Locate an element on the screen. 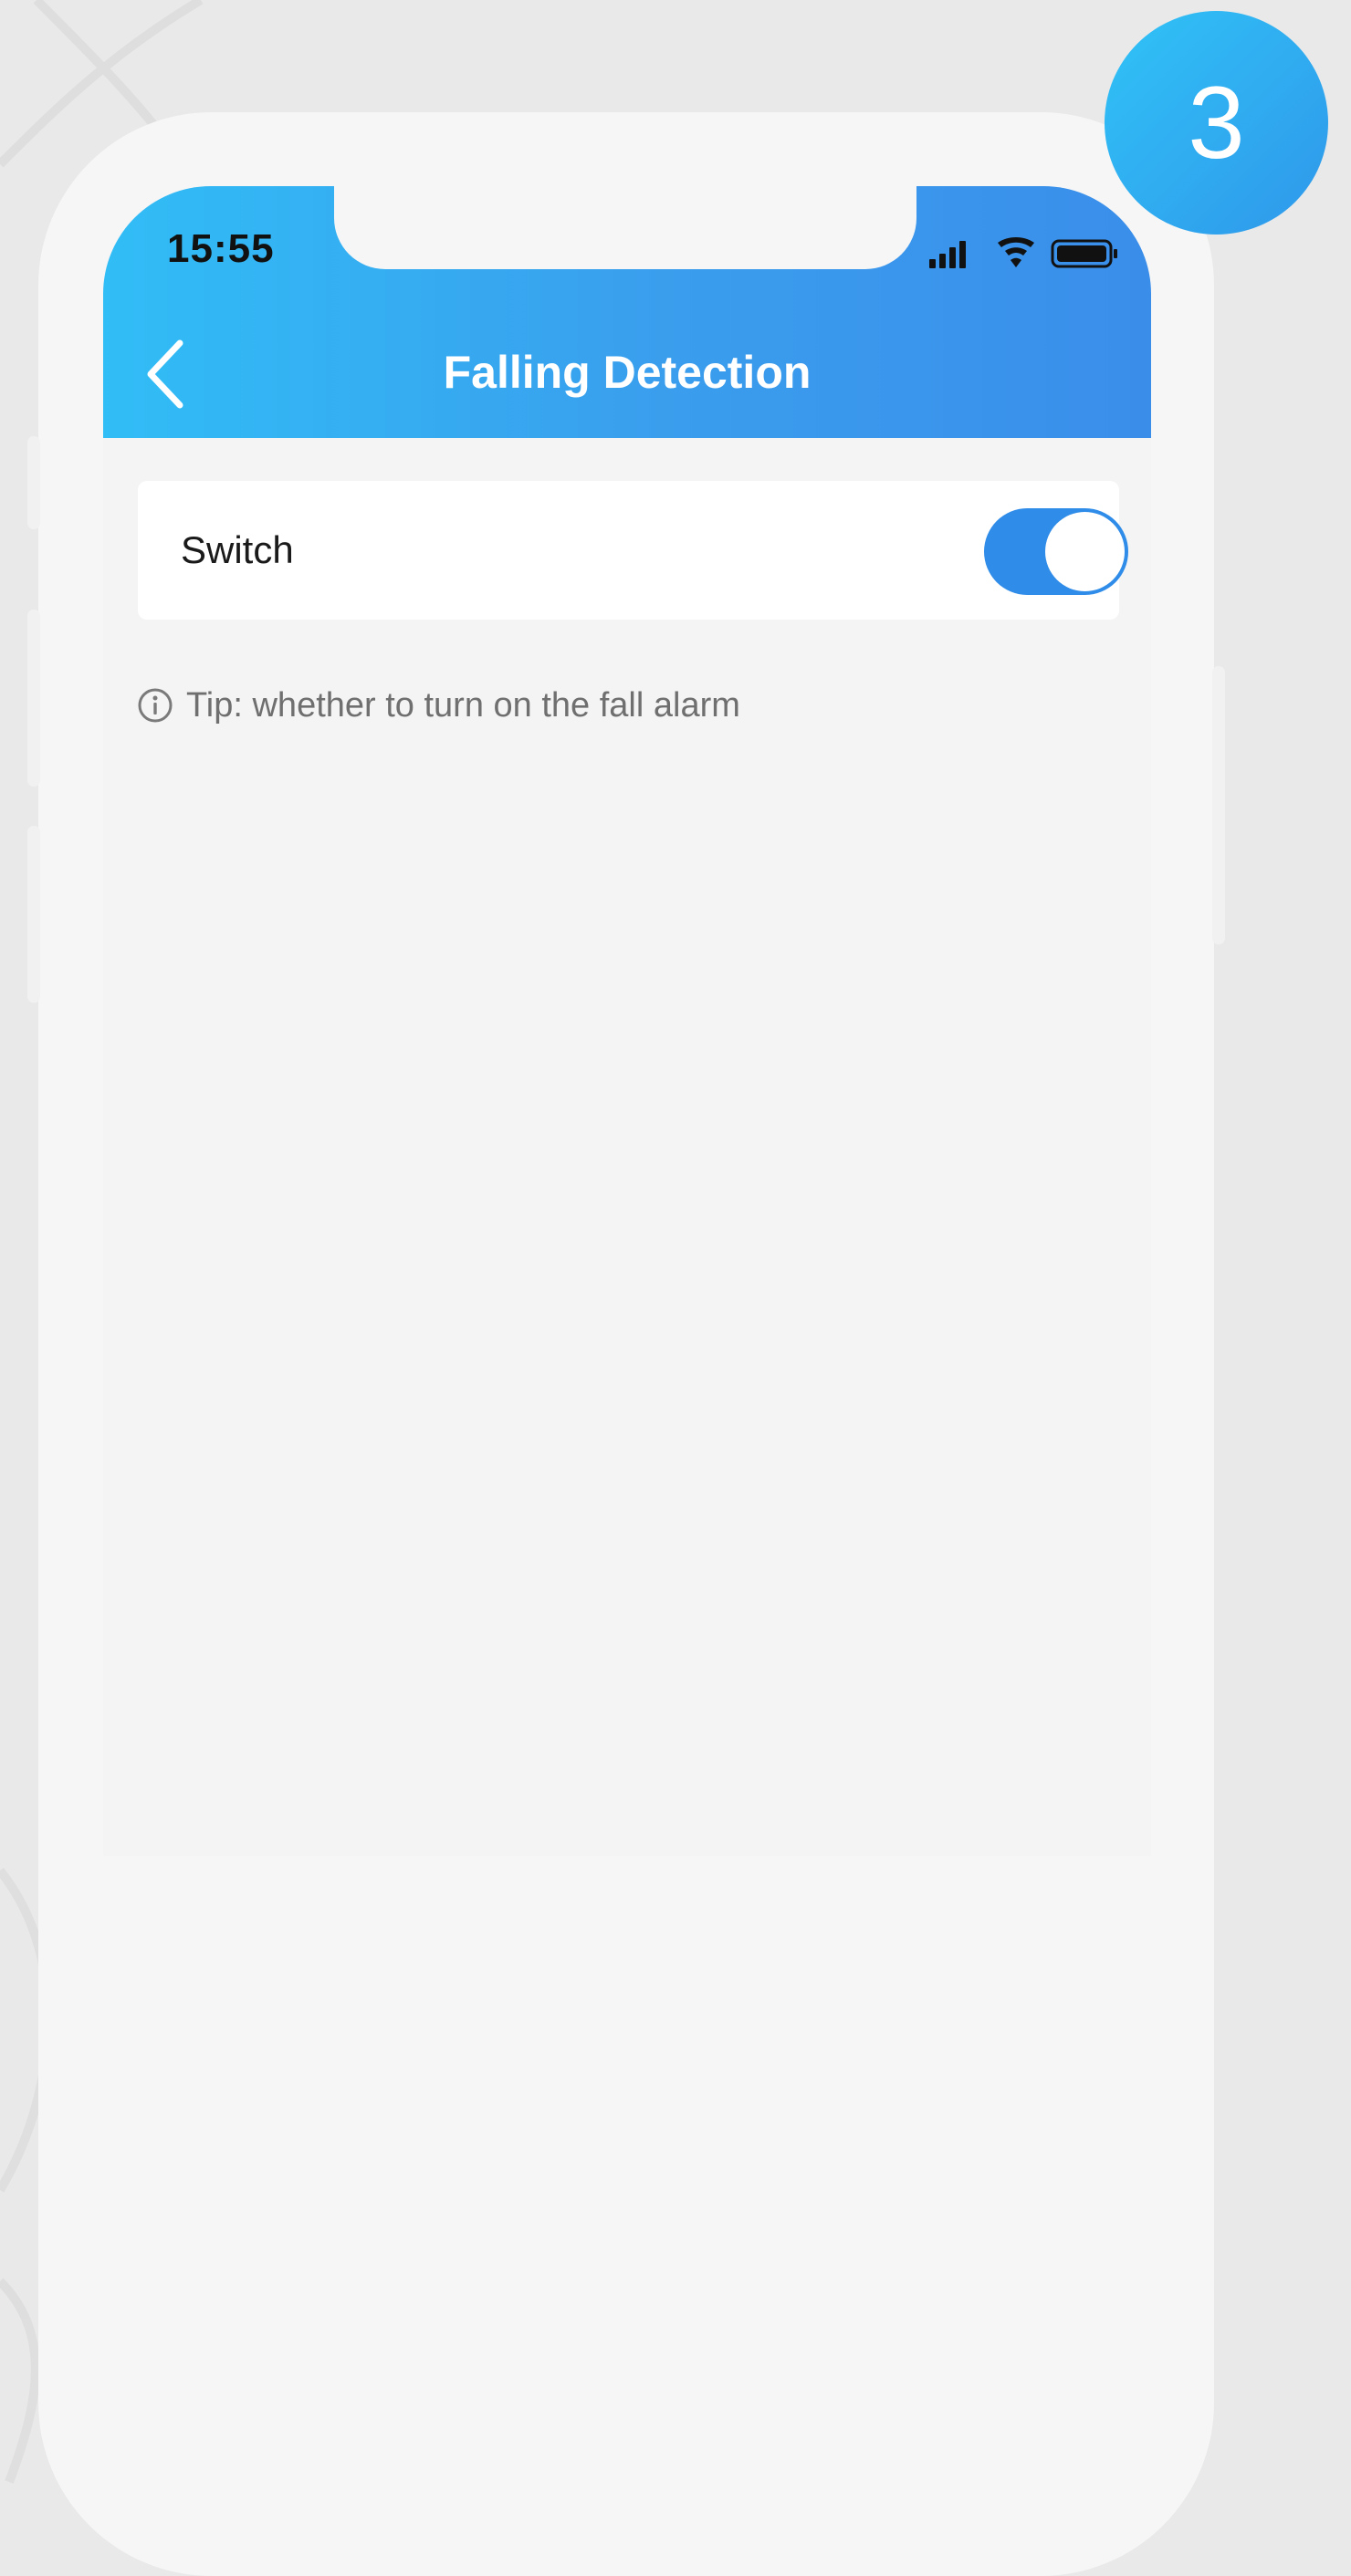 The height and width of the screenshot is (2576, 1351). toggle-knob is located at coordinates (1085, 551).